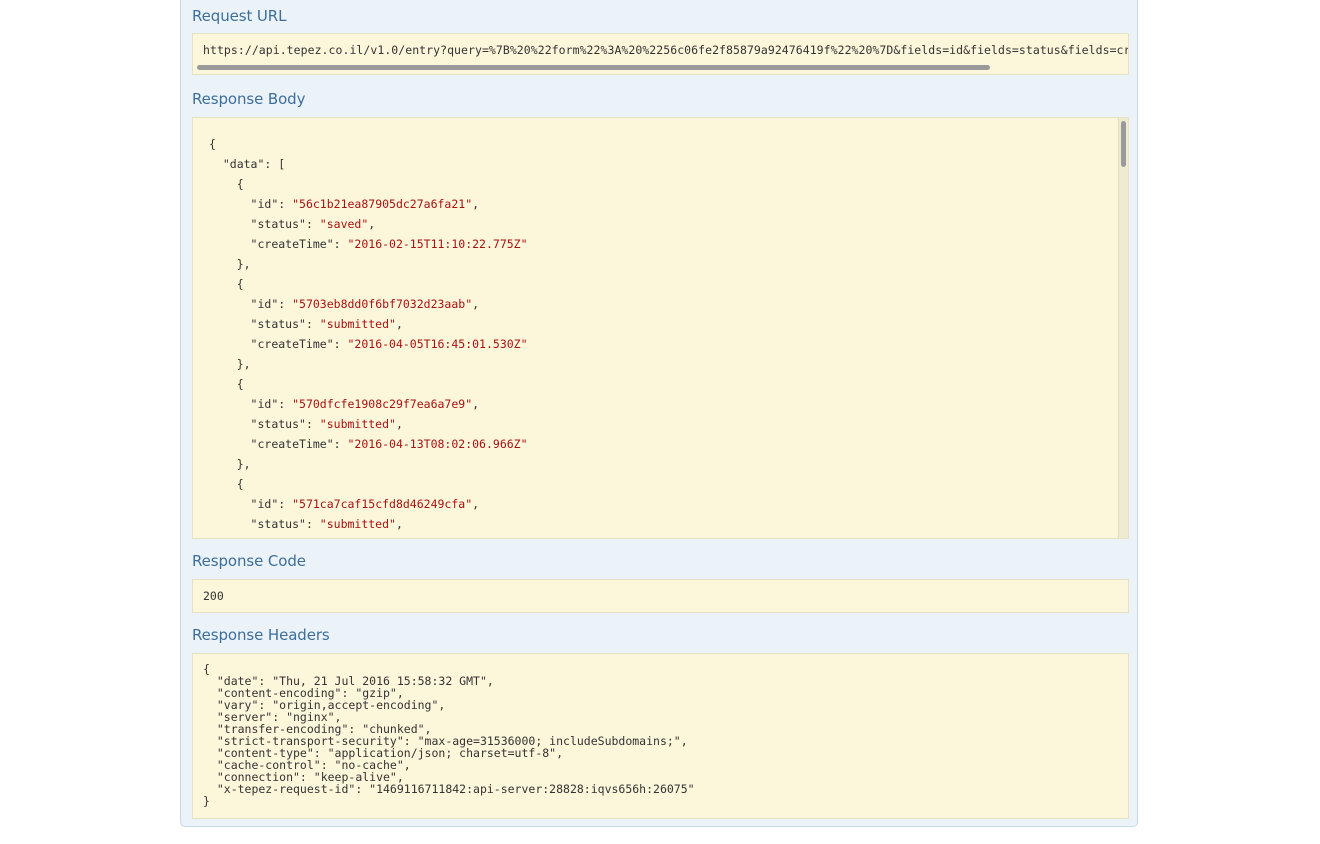 The height and width of the screenshot is (844, 1320). What do you see at coordinates (389, 344) in the screenshot?
I see `response-body-line: "createTime": "2016-04-05T16:45:01.530Z"` at bounding box center [389, 344].